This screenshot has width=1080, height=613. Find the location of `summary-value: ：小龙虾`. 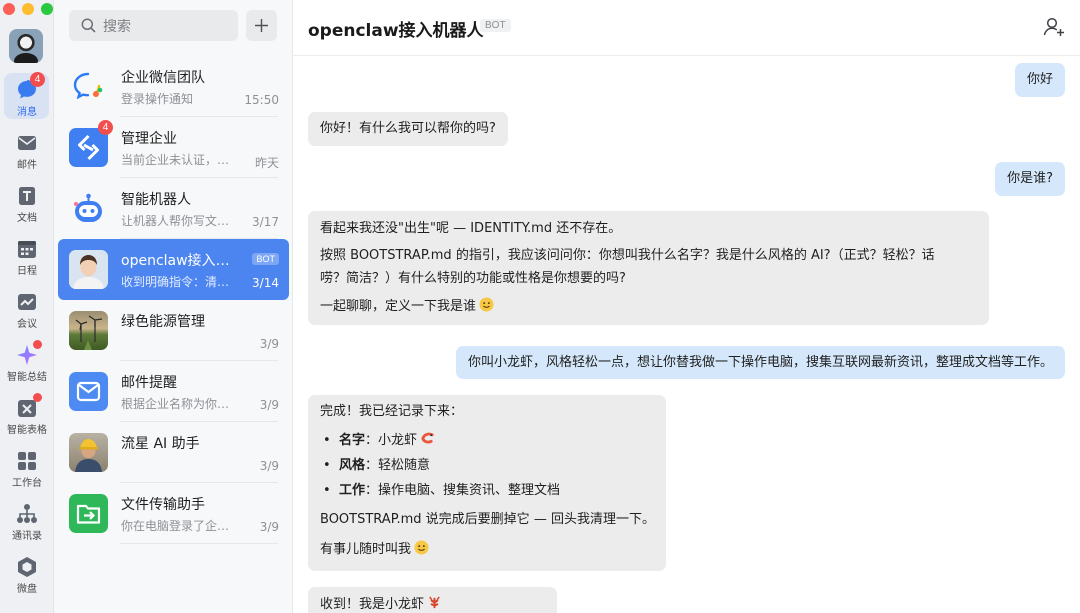

summary-value: ：小龙虾 is located at coordinates (391, 440).